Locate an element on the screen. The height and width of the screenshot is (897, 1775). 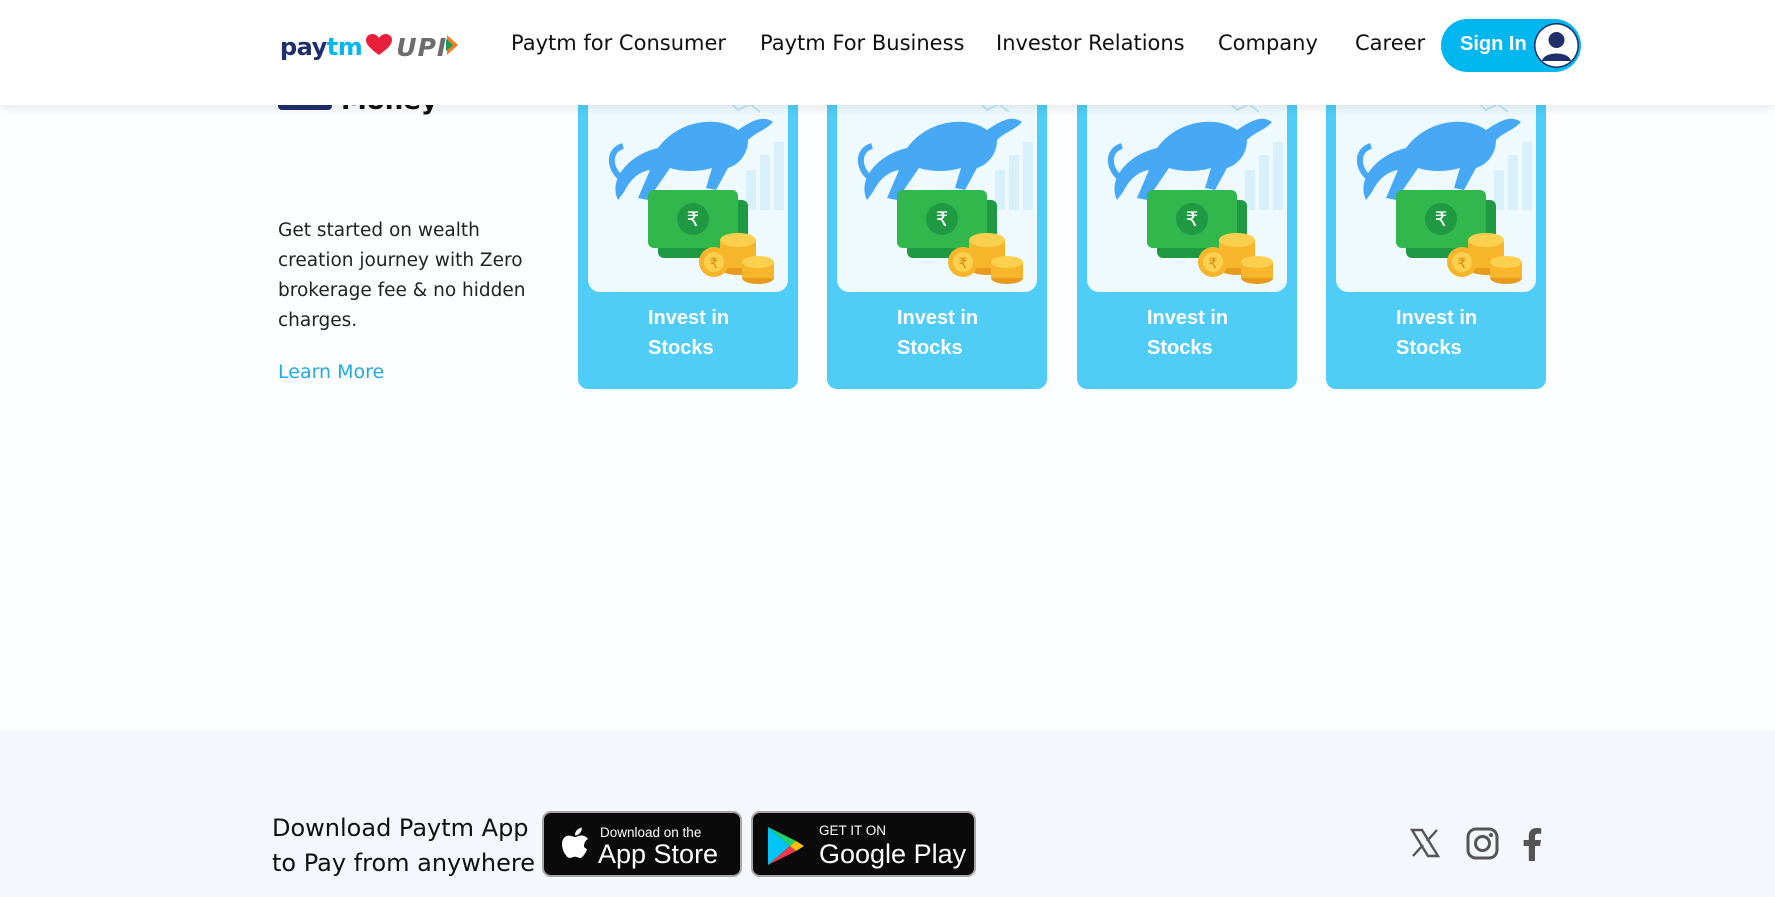
google-play-big-text: Google Play is located at coordinates (893, 854).